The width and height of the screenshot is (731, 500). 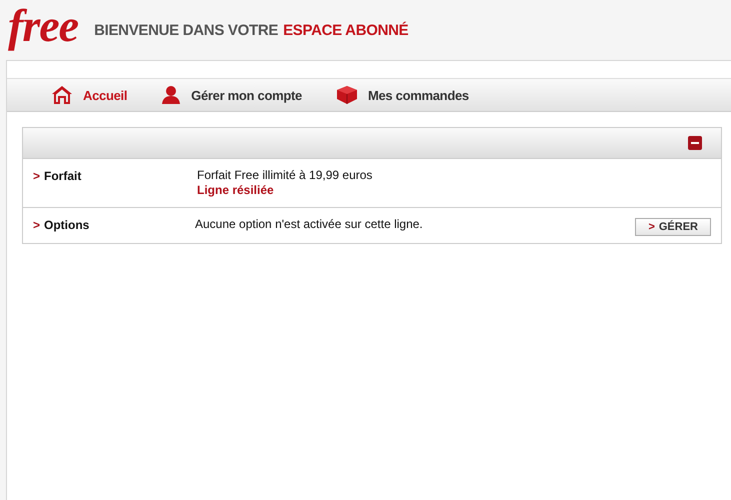 I want to click on home-icon, so click(x=62, y=95).